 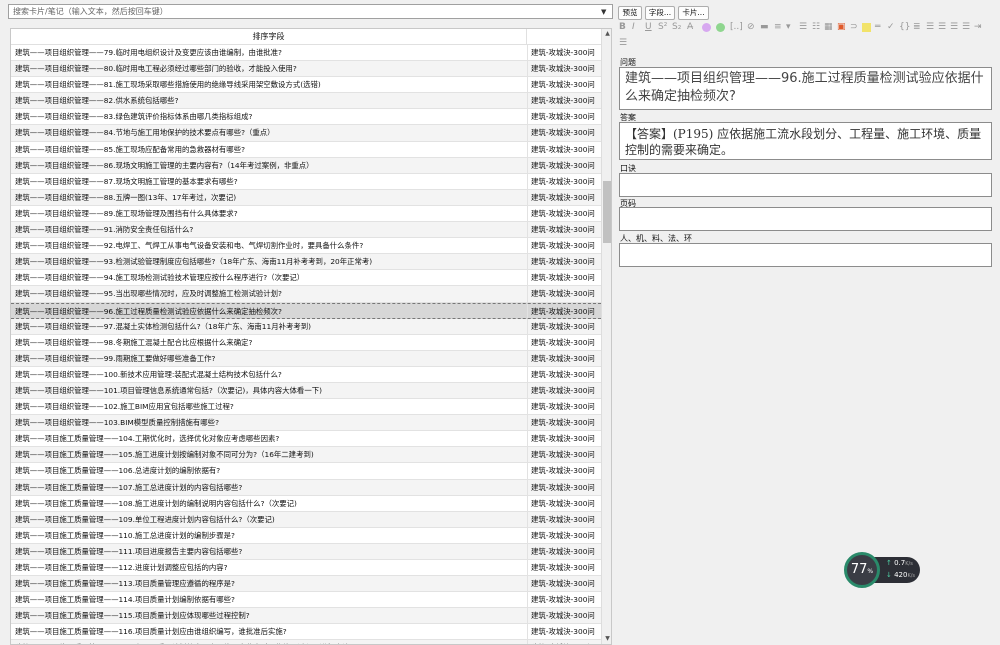 I want to click on align-left-icon: ☰, so click(x=930, y=27).